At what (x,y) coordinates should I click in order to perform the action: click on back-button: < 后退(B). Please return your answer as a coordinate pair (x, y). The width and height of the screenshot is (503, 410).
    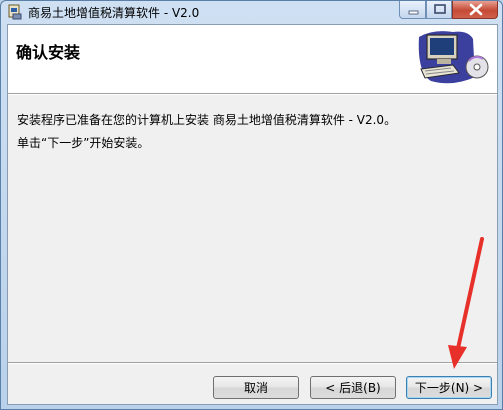
    Looking at the image, I should click on (353, 387).